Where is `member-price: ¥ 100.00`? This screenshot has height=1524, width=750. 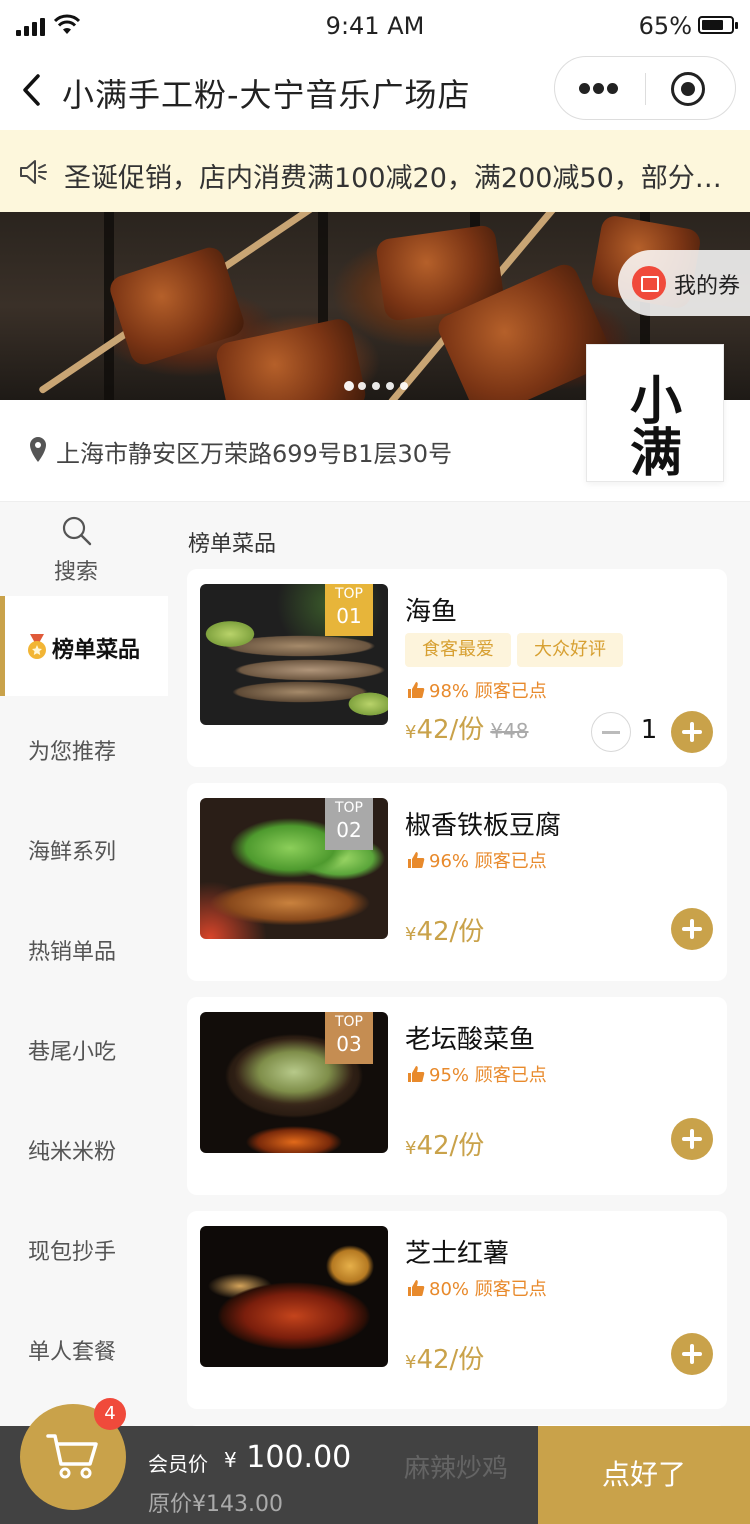
member-price: ¥ 100.00 is located at coordinates (288, 1457).